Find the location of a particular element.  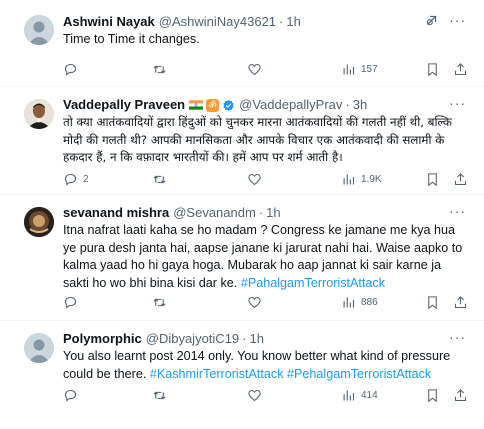

views-button: 1.9K is located at coordinates (361, 179).